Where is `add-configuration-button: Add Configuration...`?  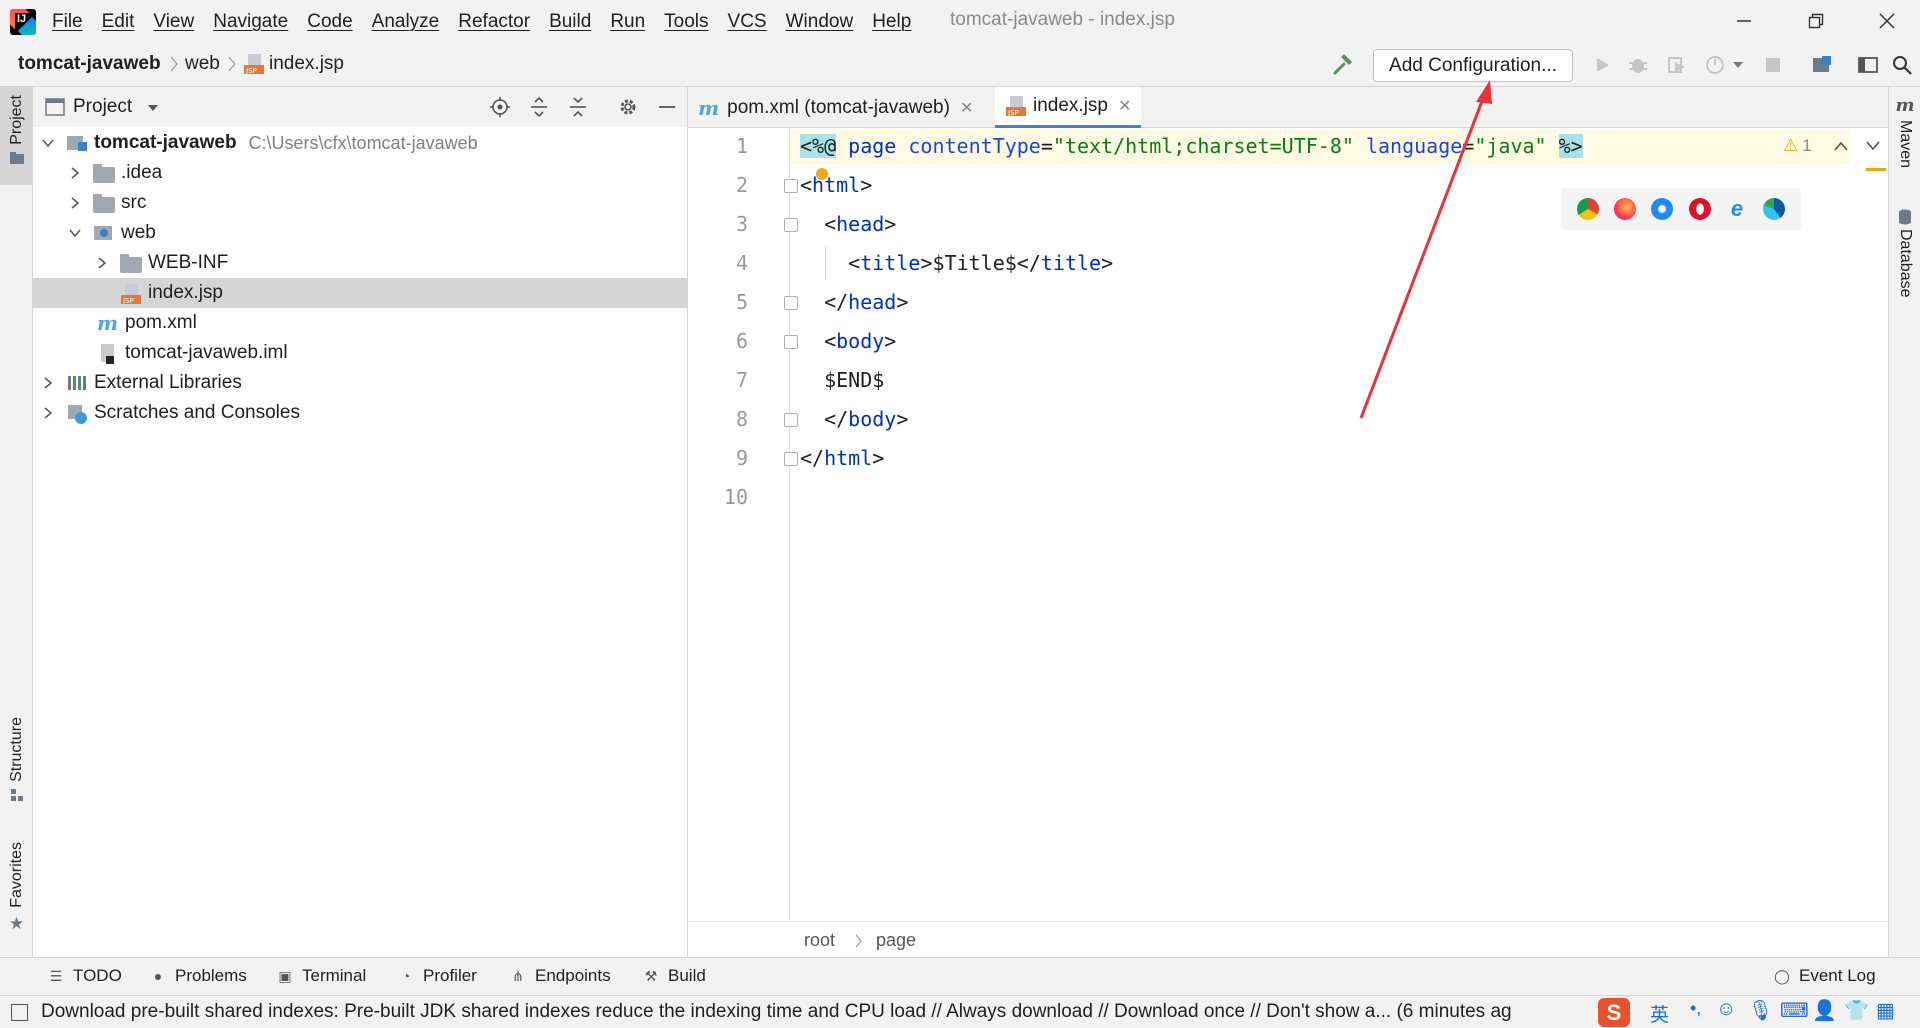
add-configuration-button: Add Configuration... is located at coordinates (1473, 65).